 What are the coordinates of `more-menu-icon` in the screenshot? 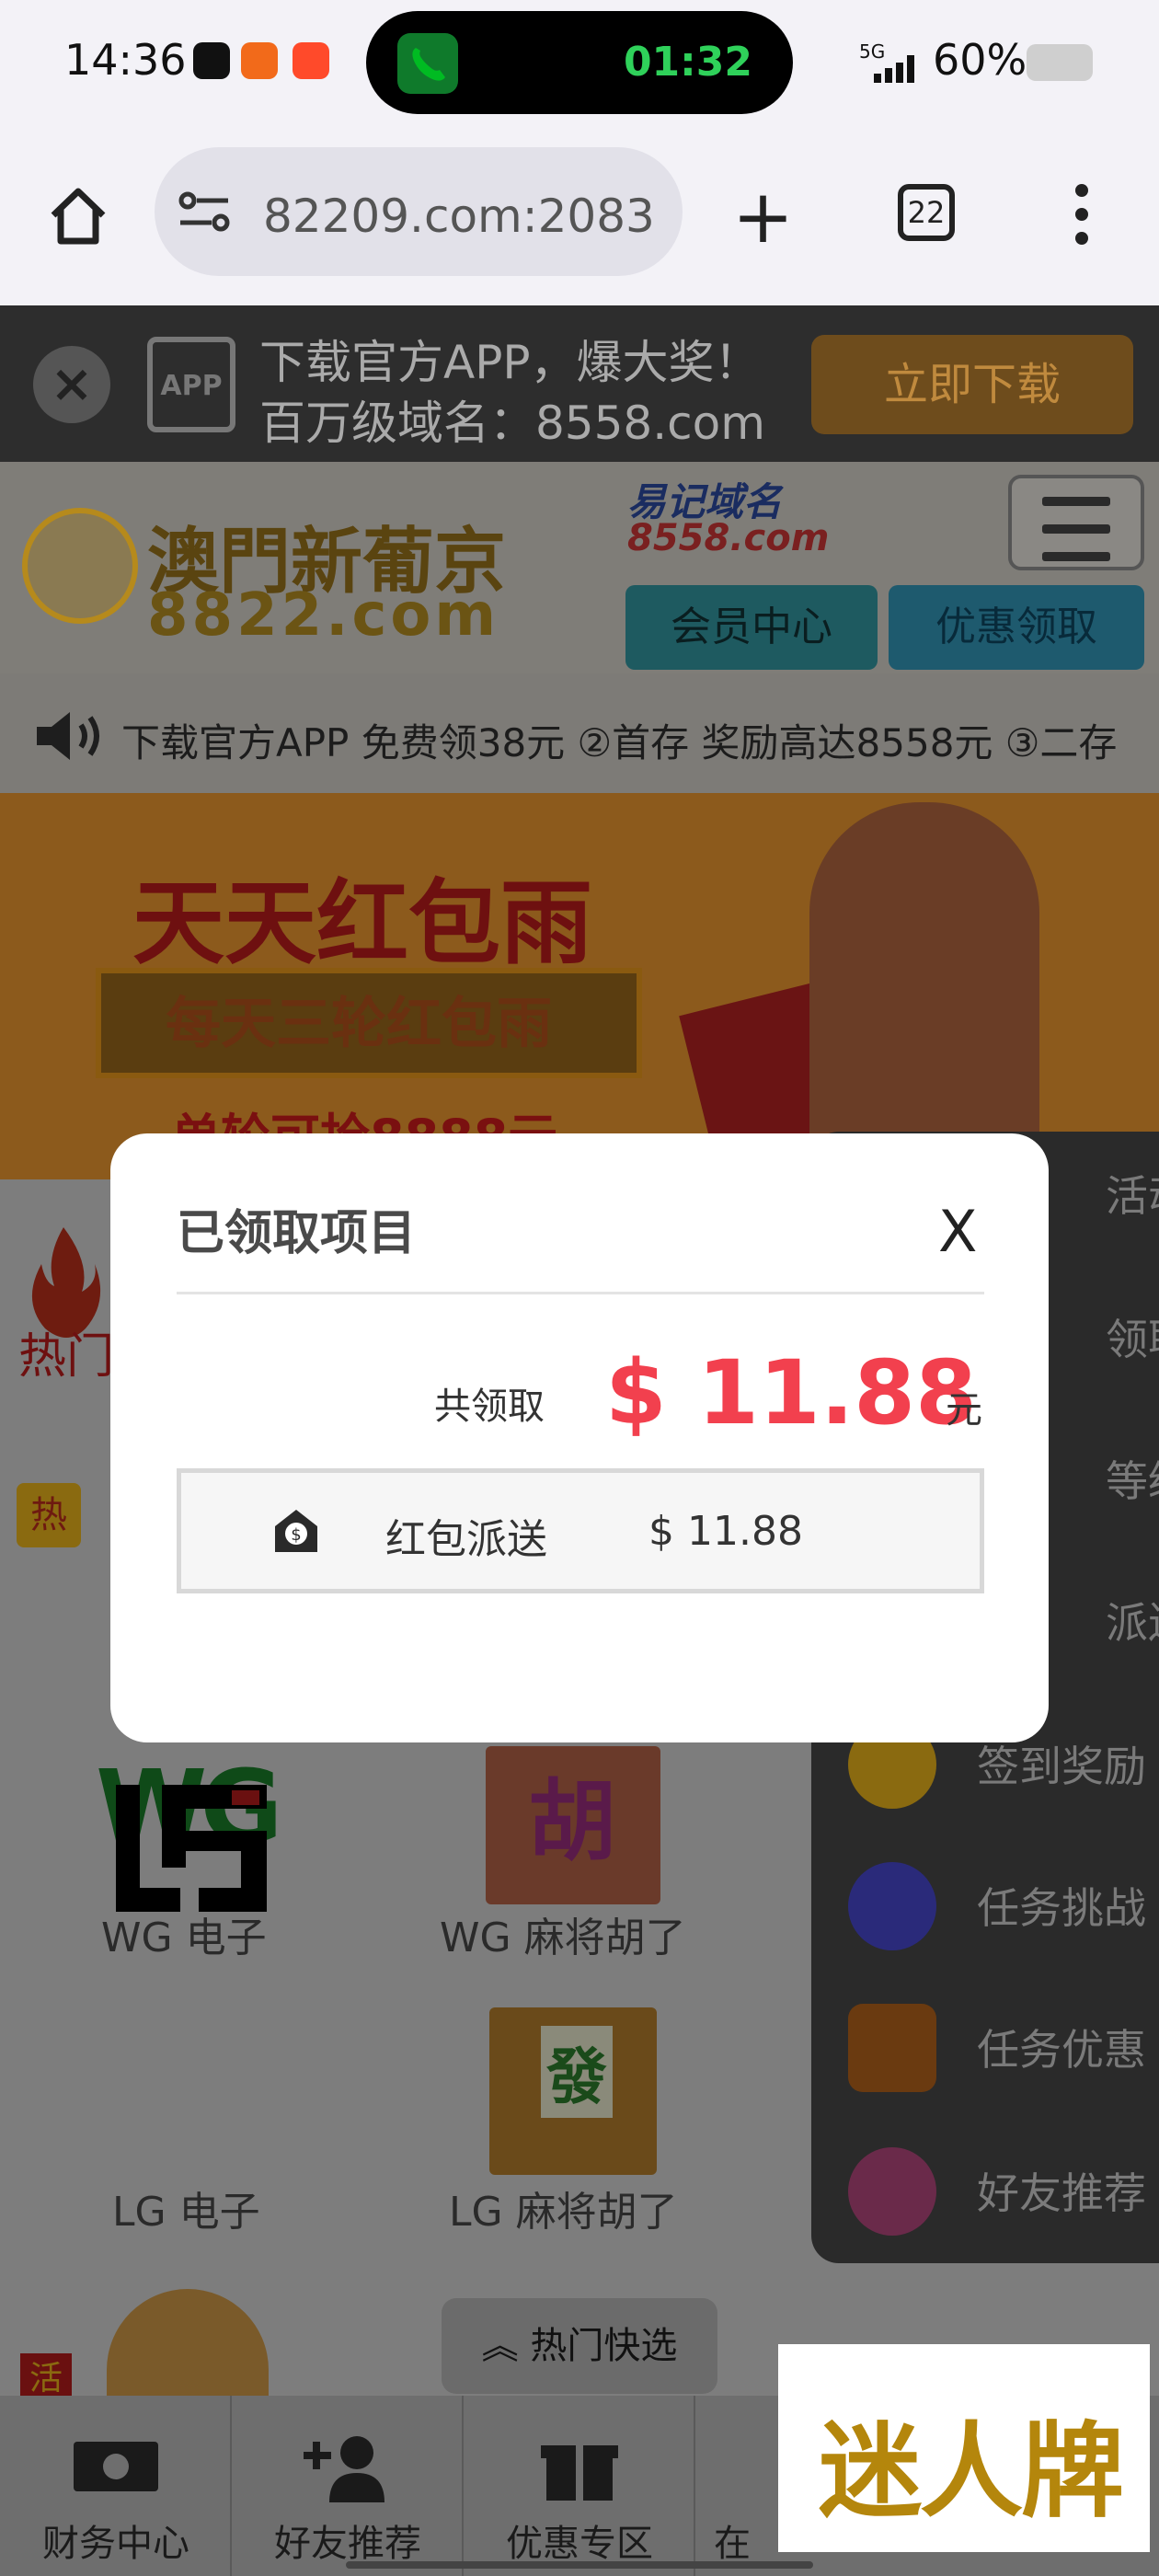 It's located at (1082, 216).